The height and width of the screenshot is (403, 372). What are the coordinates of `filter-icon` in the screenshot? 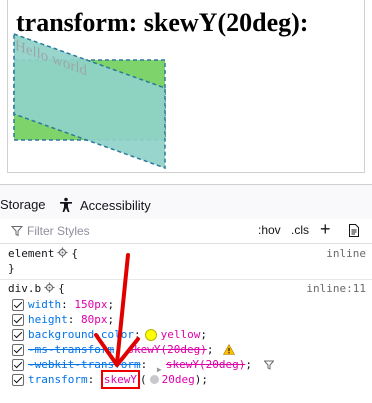 It's located at (17, 231).